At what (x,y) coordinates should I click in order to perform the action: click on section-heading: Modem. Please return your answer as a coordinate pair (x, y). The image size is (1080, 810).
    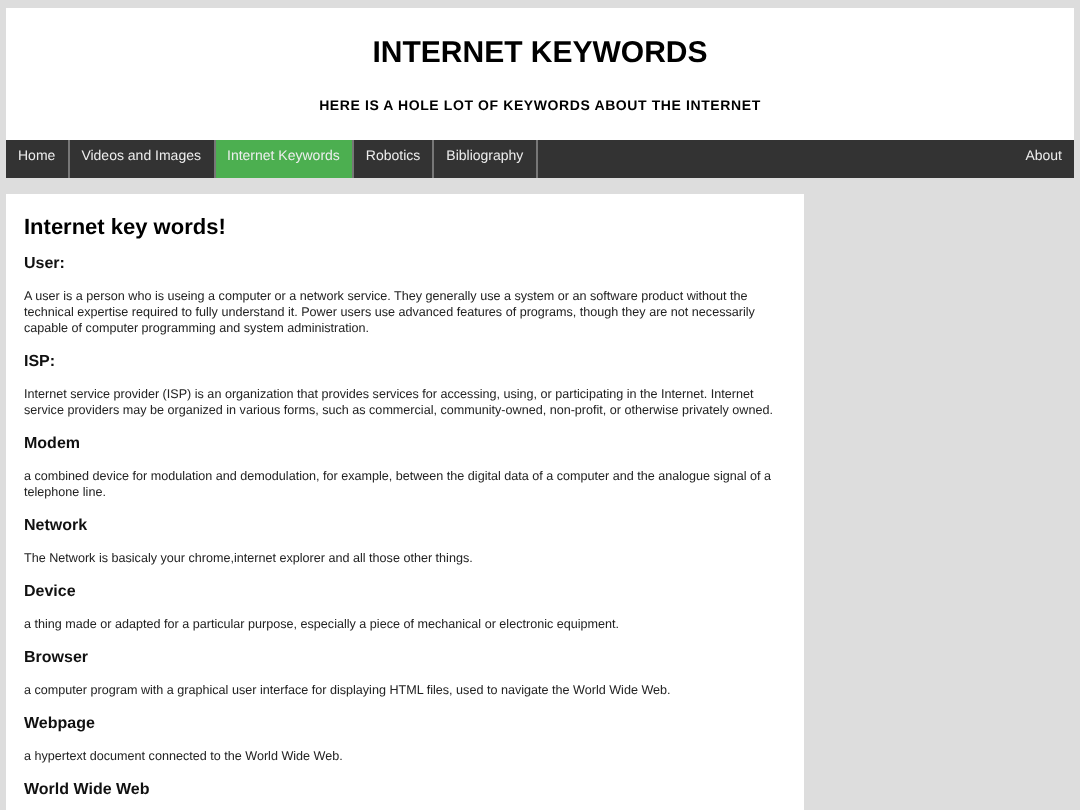
    Looking at the image, I should click on (53, 444).